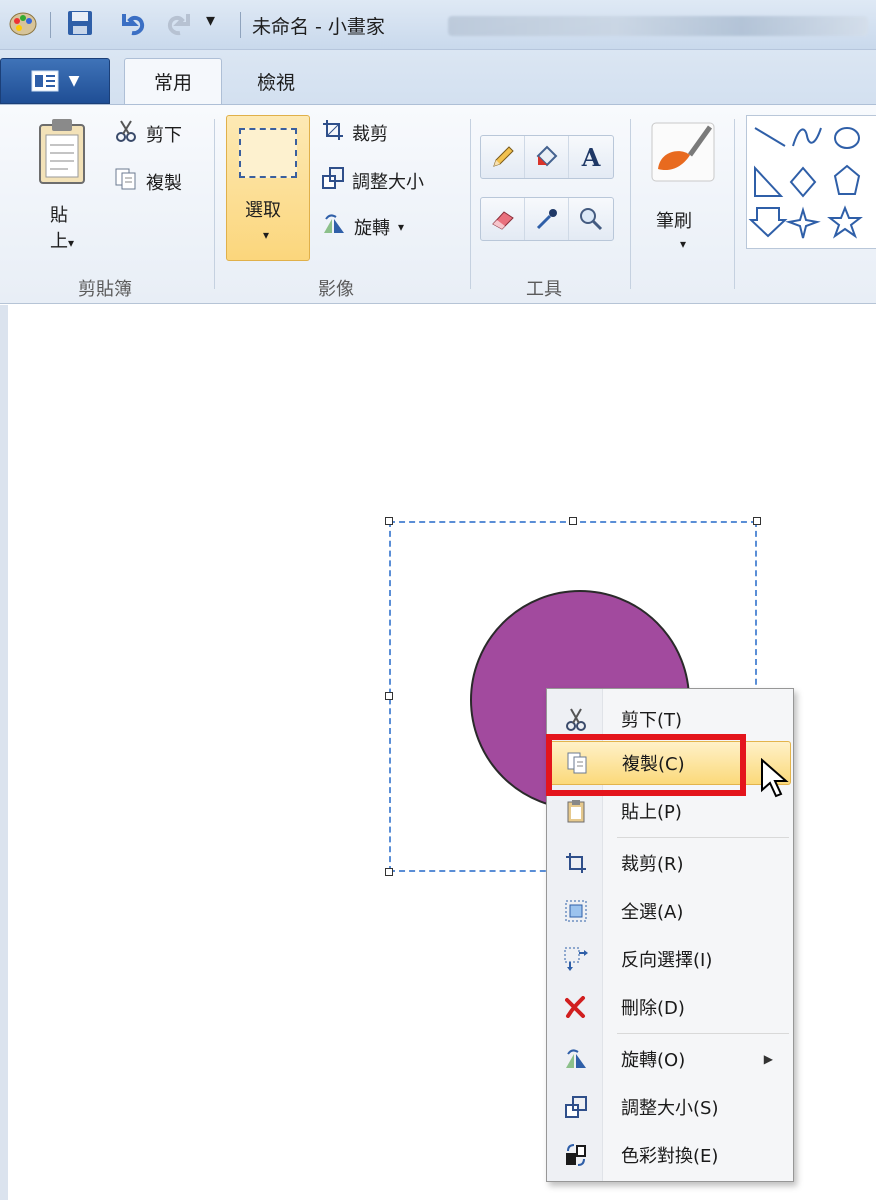 The height and width of the screenshot is (1200, 876). Describe the element at coordinates (768, 1059) in the screenshot. I see `submenu-arrow-icon: ▶` at that location.